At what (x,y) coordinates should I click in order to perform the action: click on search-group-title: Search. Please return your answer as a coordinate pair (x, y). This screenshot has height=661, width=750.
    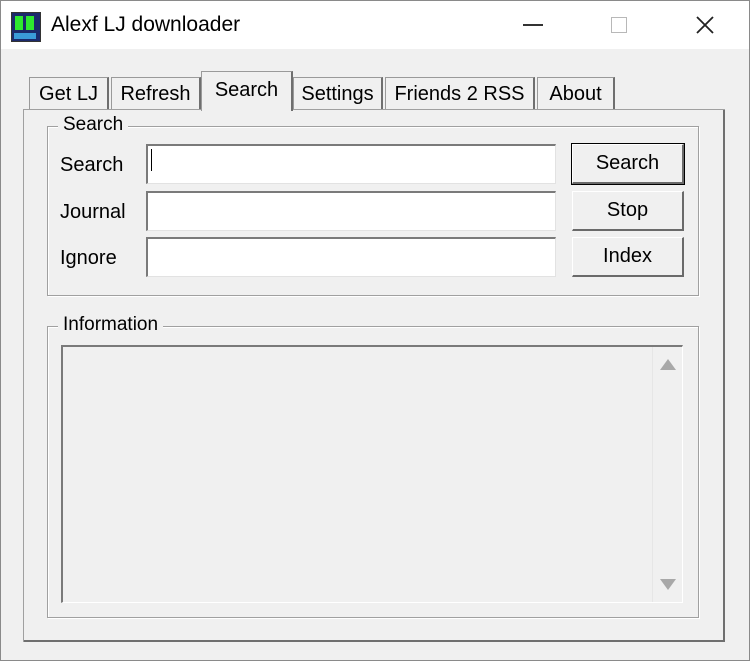
    Looking at the image, I should click on (93, 125).